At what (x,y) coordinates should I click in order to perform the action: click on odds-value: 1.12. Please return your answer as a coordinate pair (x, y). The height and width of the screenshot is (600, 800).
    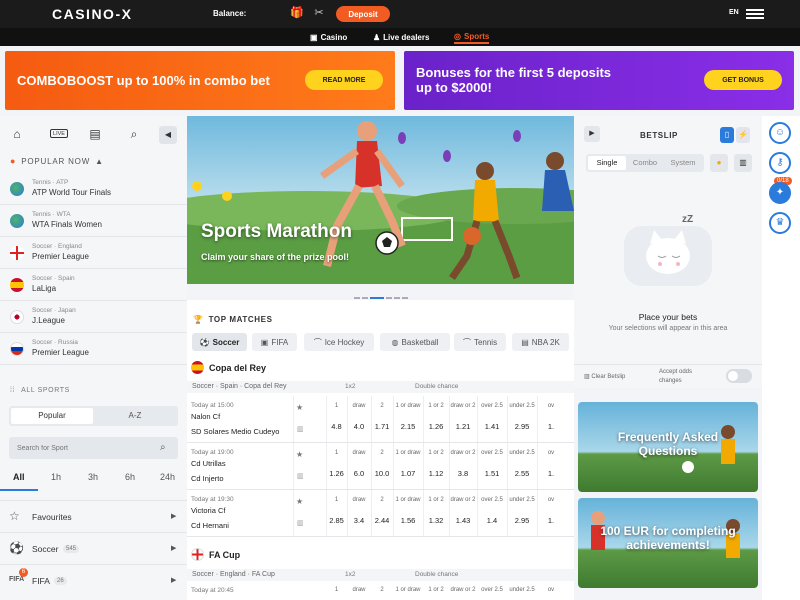
    Looking at the image, I should click on (436, 473).